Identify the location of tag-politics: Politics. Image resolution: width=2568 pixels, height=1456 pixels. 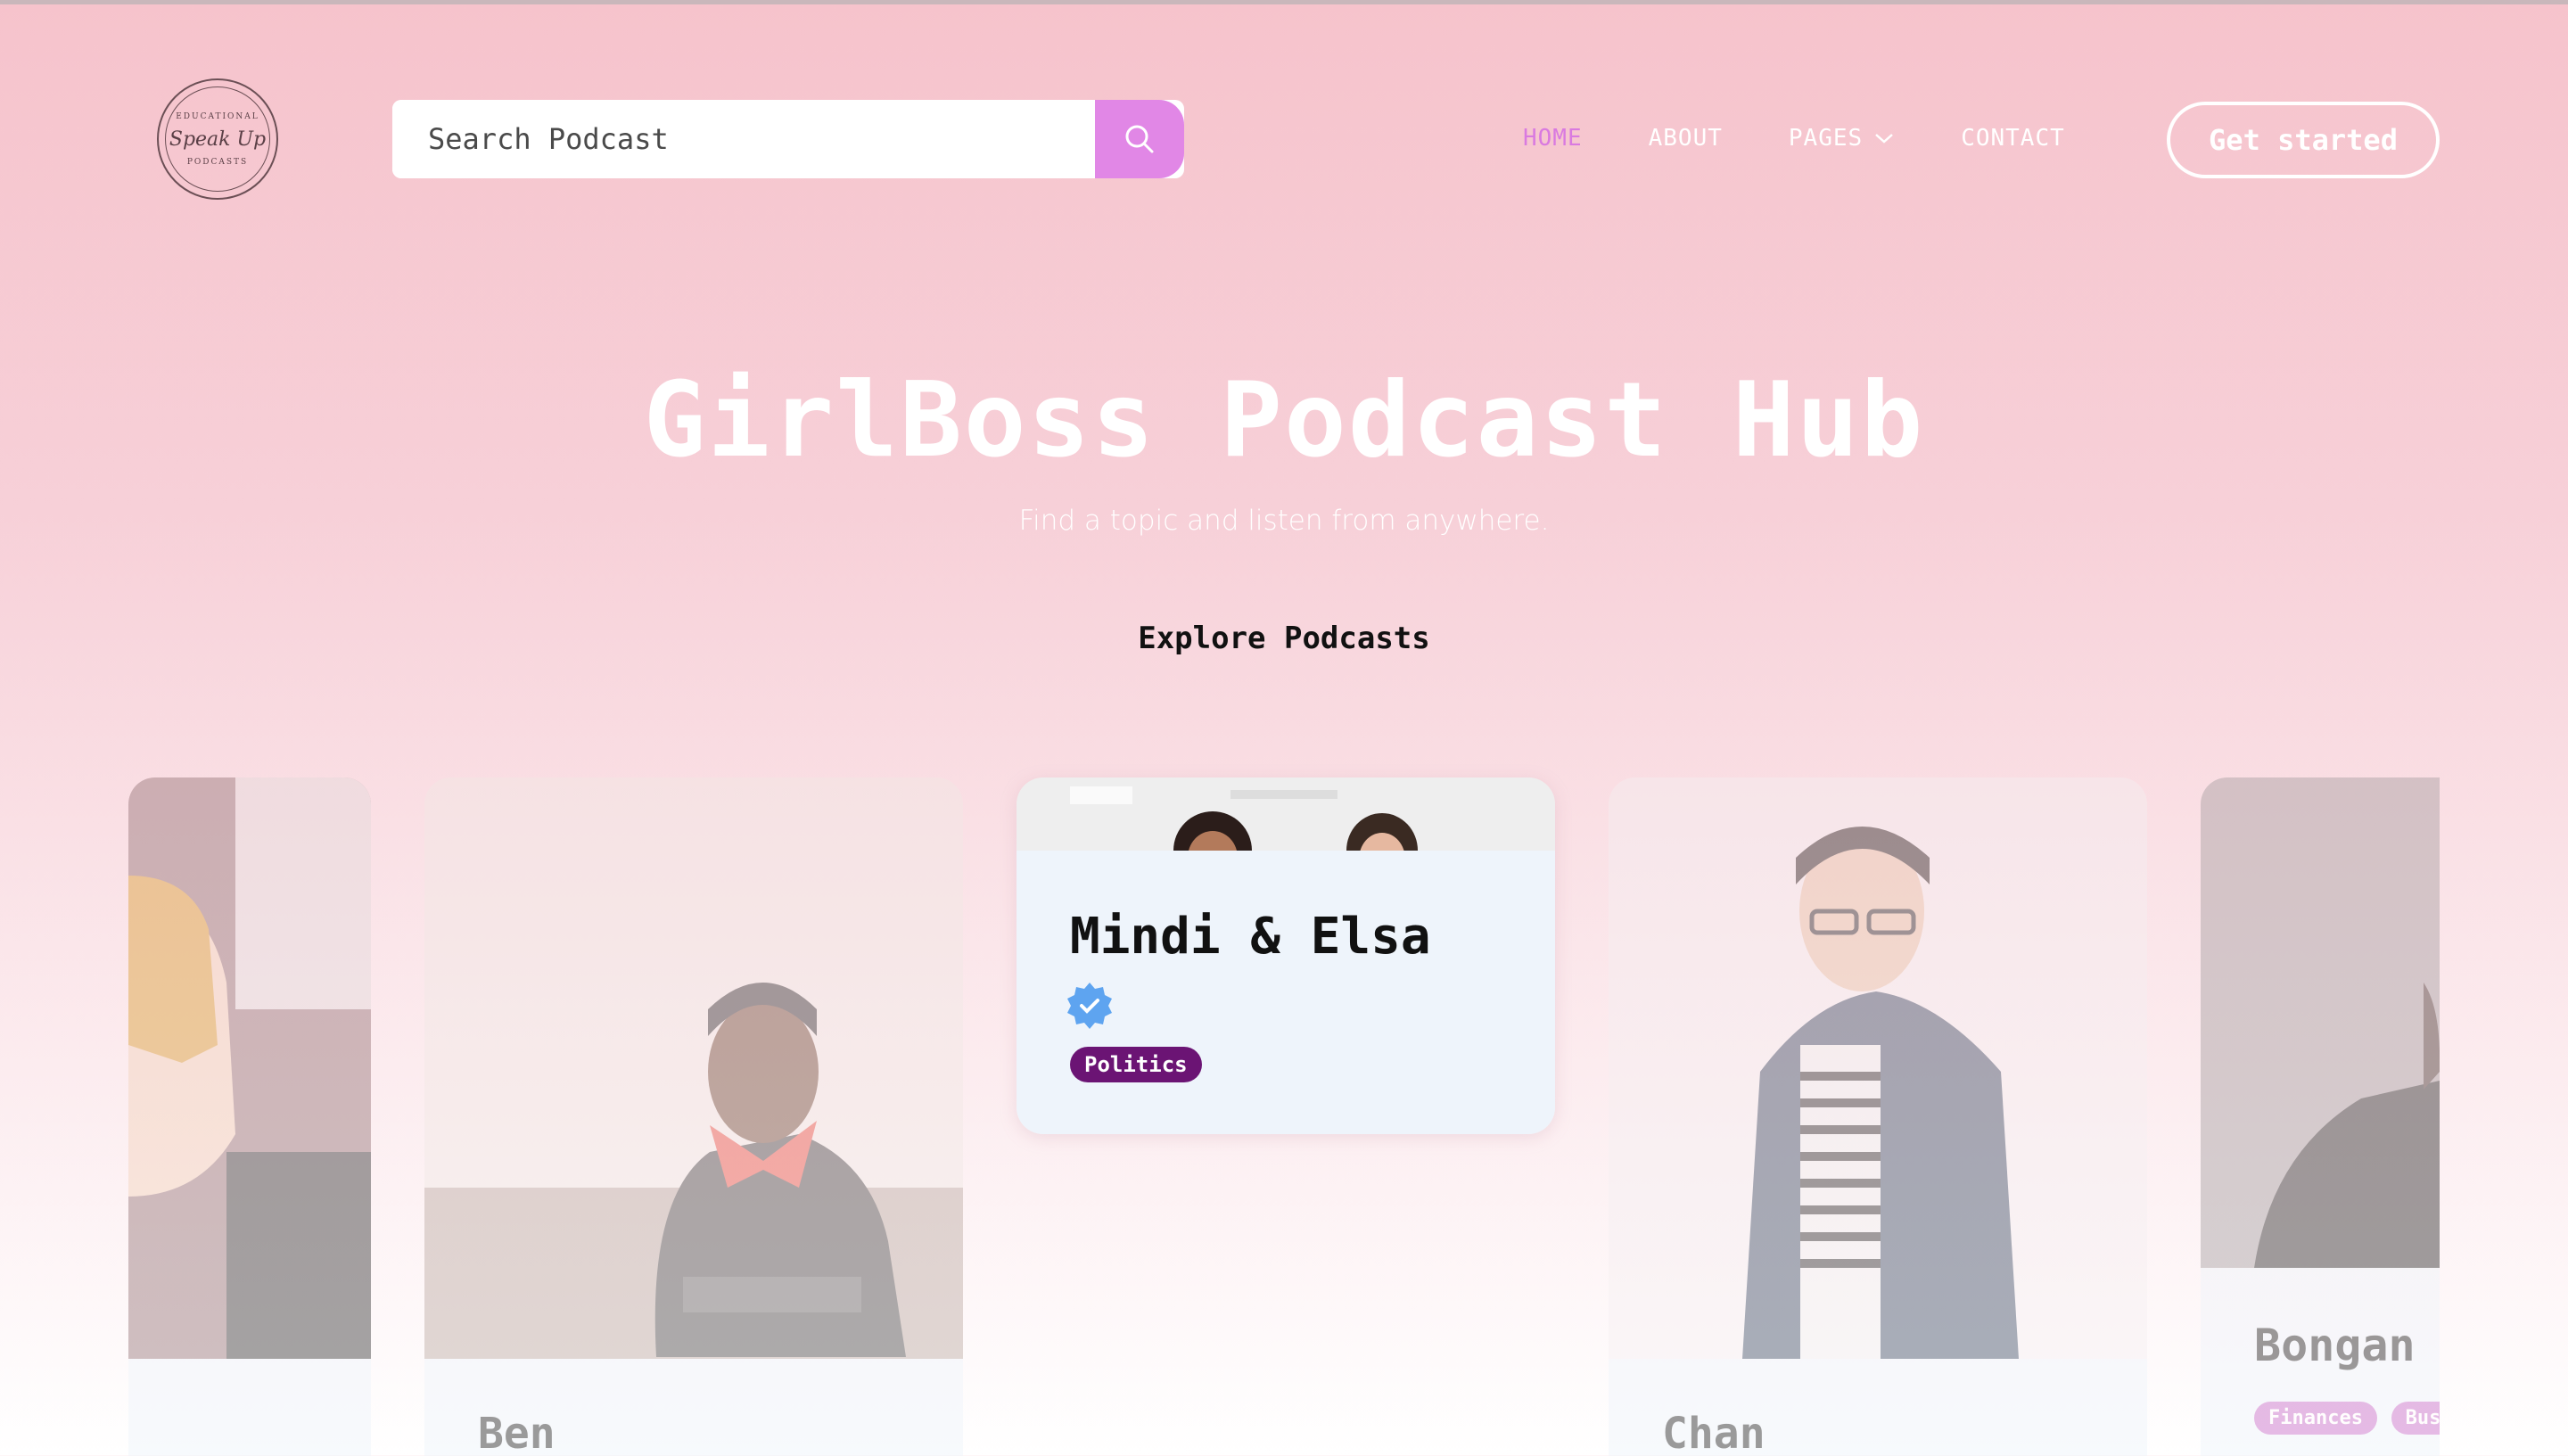
(1136, 1064).